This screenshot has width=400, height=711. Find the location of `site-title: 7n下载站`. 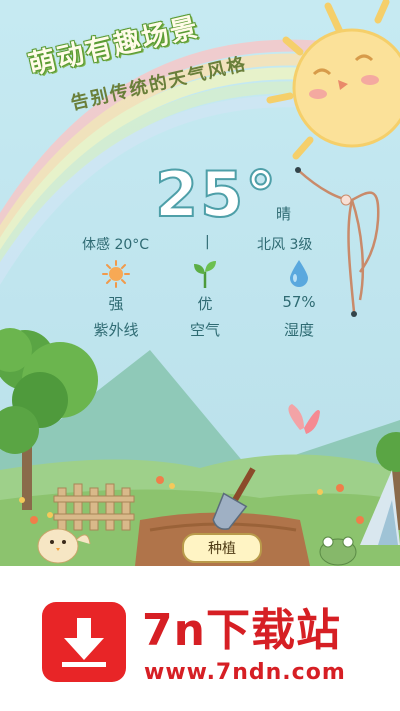

site-title: 7n下载站 is located at coordinates (241, 626).